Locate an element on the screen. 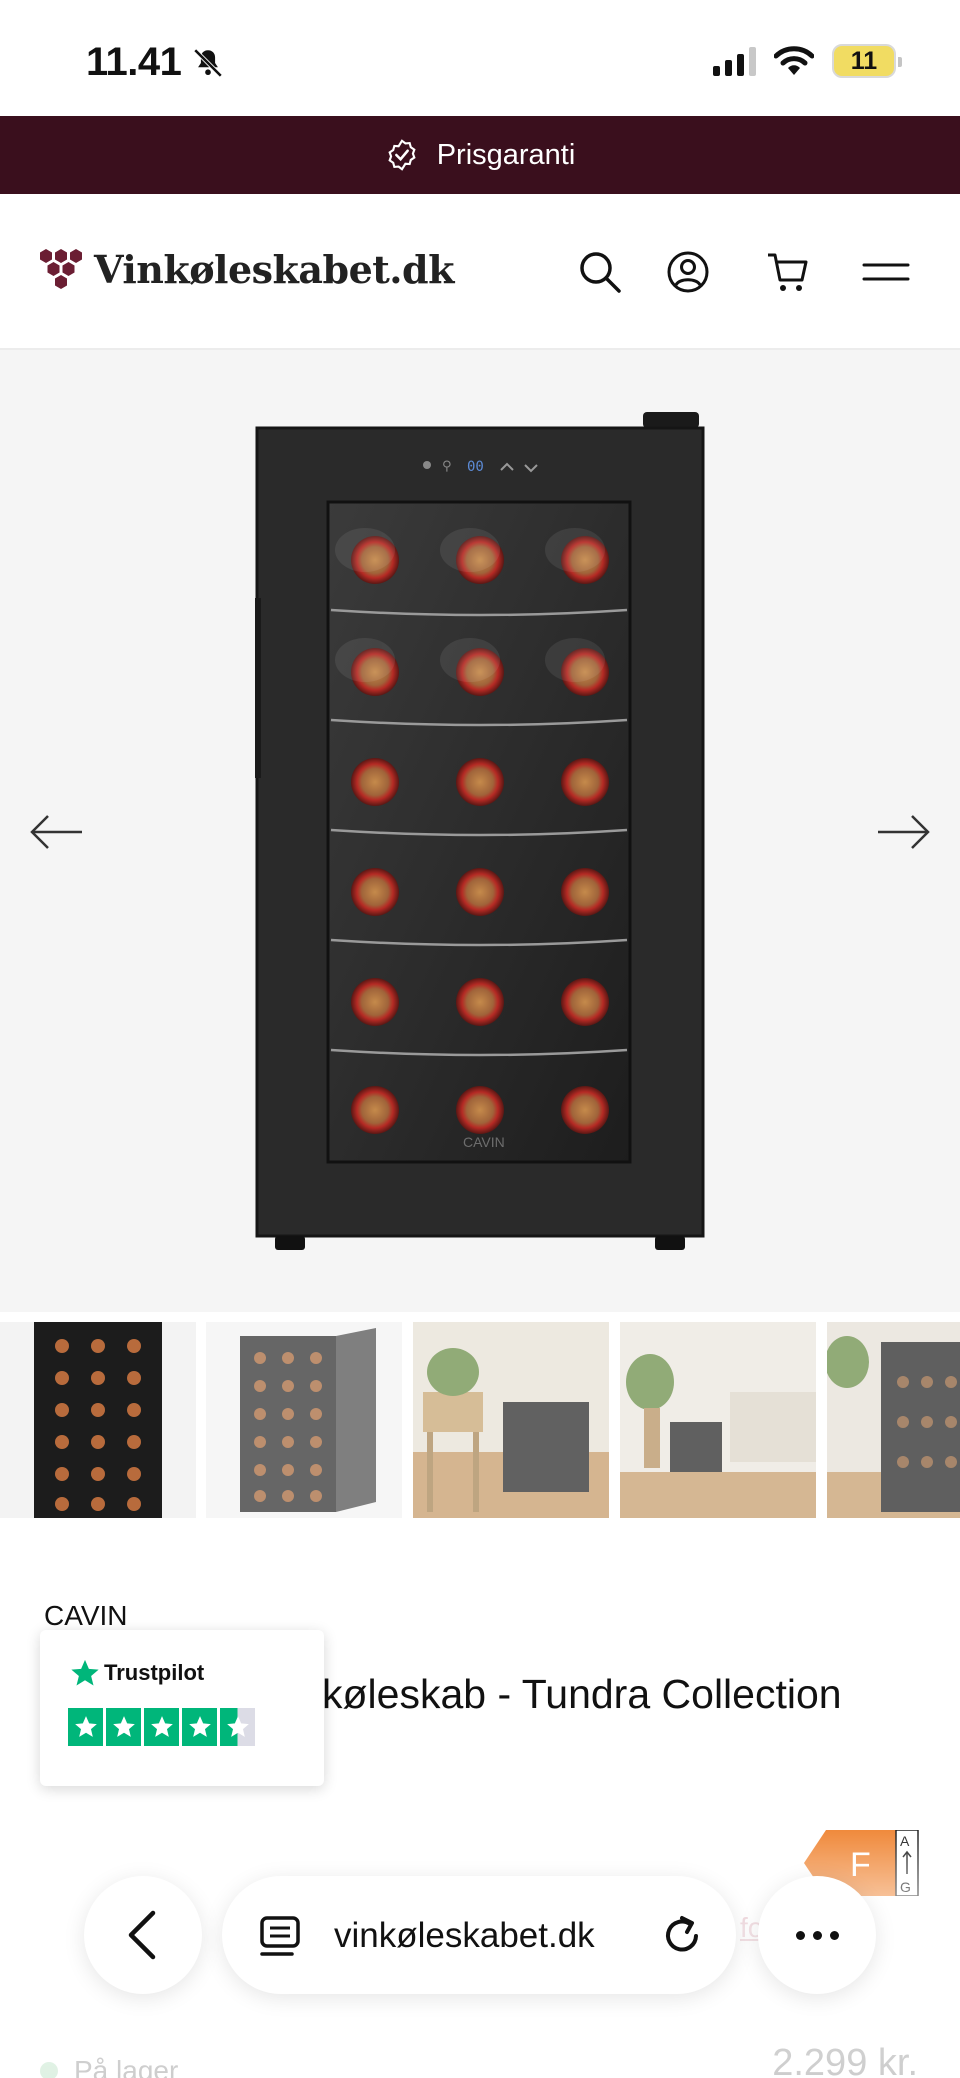 This screenshot has width=960, height=2078. promo-banner: Prisgaranti is located at coordinates (480, 155).